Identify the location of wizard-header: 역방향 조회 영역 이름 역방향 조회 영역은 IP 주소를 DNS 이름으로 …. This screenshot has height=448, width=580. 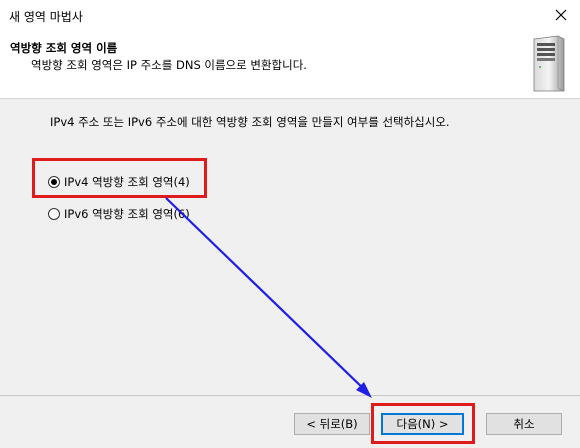
(290, 65).